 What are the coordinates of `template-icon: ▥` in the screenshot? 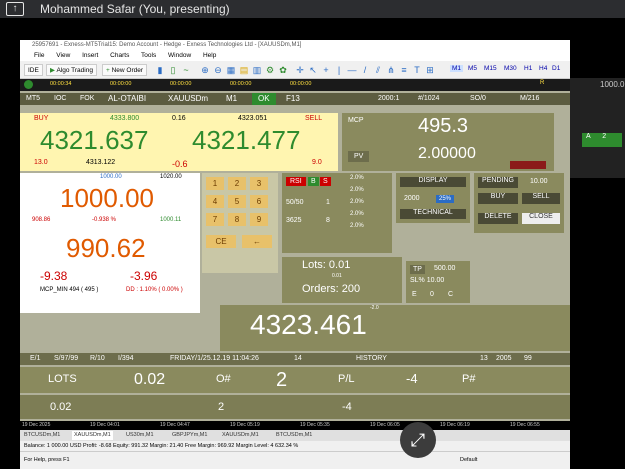 It's located at (257, 70).